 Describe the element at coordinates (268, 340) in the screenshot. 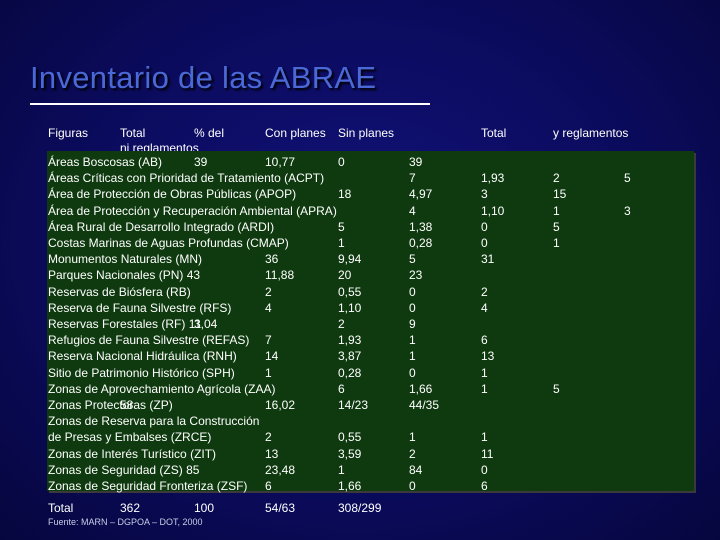

I see `row-col-a: 7` at that location.